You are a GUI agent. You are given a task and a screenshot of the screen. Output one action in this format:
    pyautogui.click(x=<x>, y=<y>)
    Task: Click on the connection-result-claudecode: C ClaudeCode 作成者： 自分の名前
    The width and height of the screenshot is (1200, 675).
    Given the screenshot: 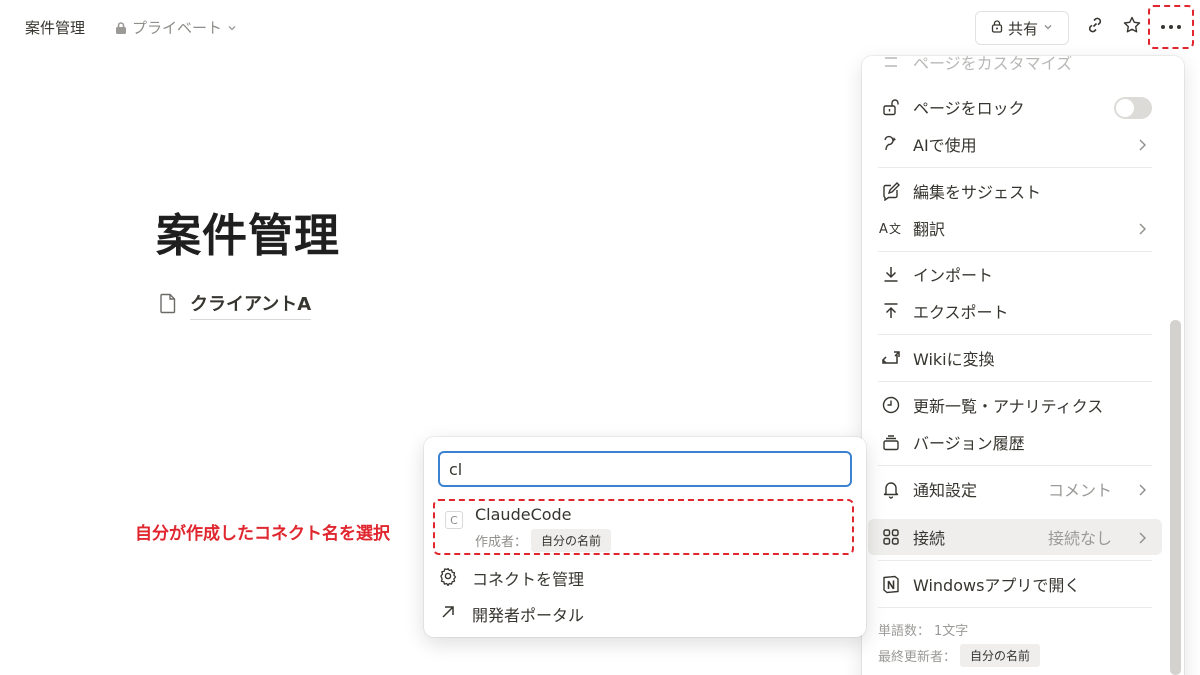 What is the action you would take?
    pyautogui.click(x=643, y=527)
    